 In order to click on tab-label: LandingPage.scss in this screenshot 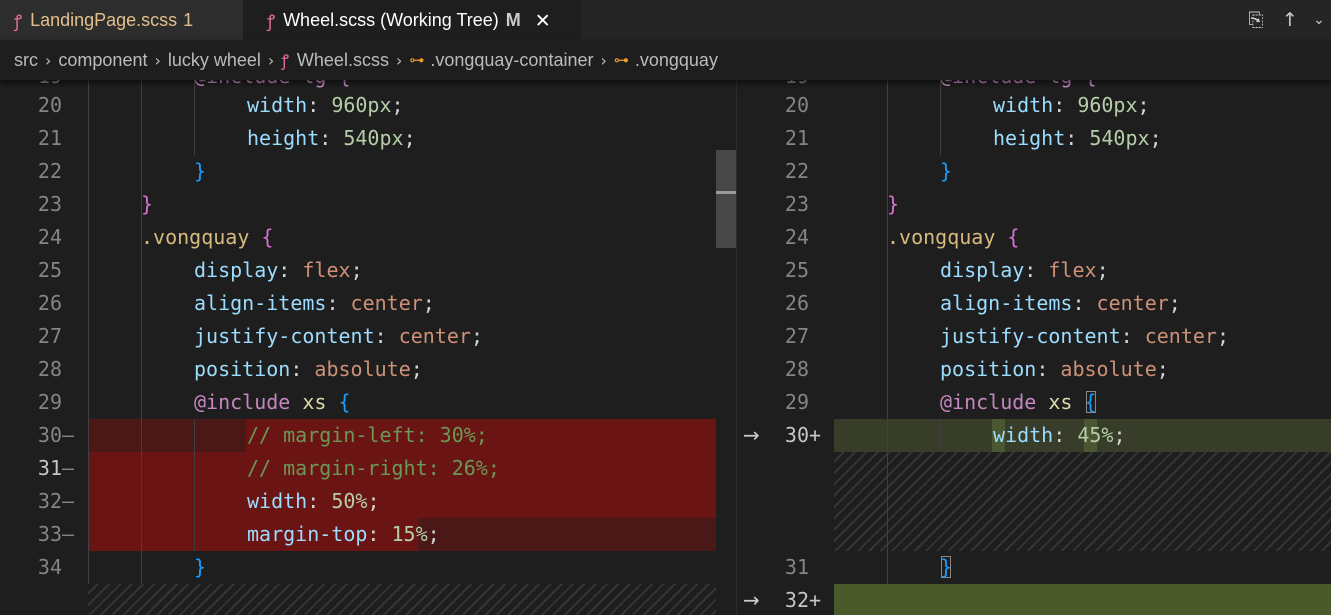, I will do `click(104, 19)`.